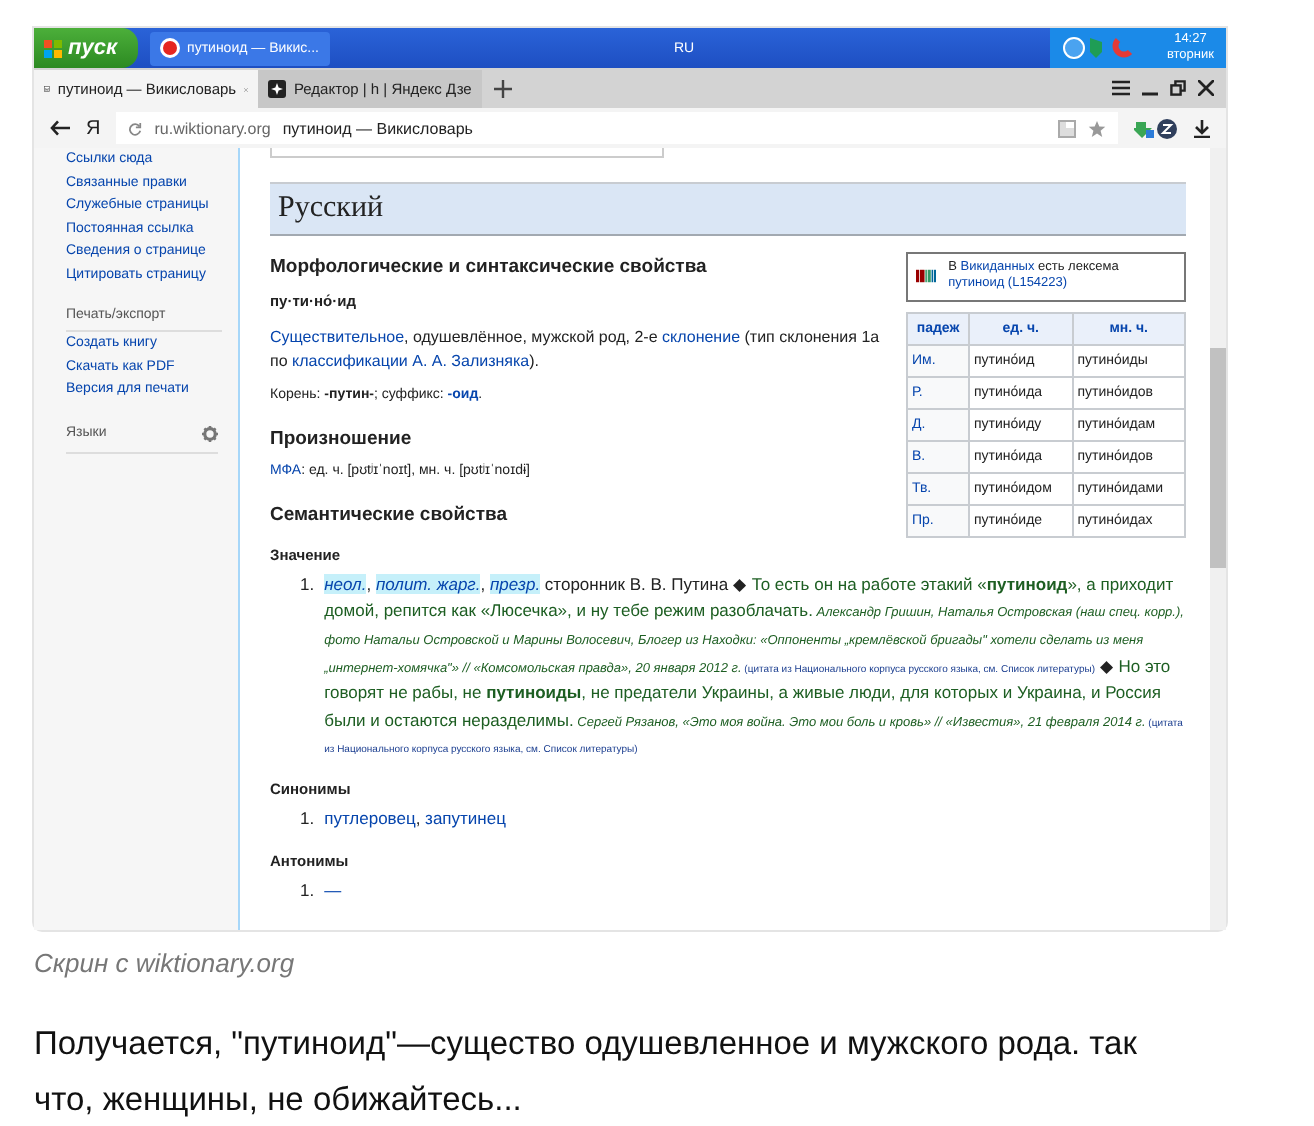 This screenshot has height=1126, width=1314. Describe the element at coordinates (165, 963) in the screenshot. I see `image-caption: Скрин с wiktionary.org` at that location.